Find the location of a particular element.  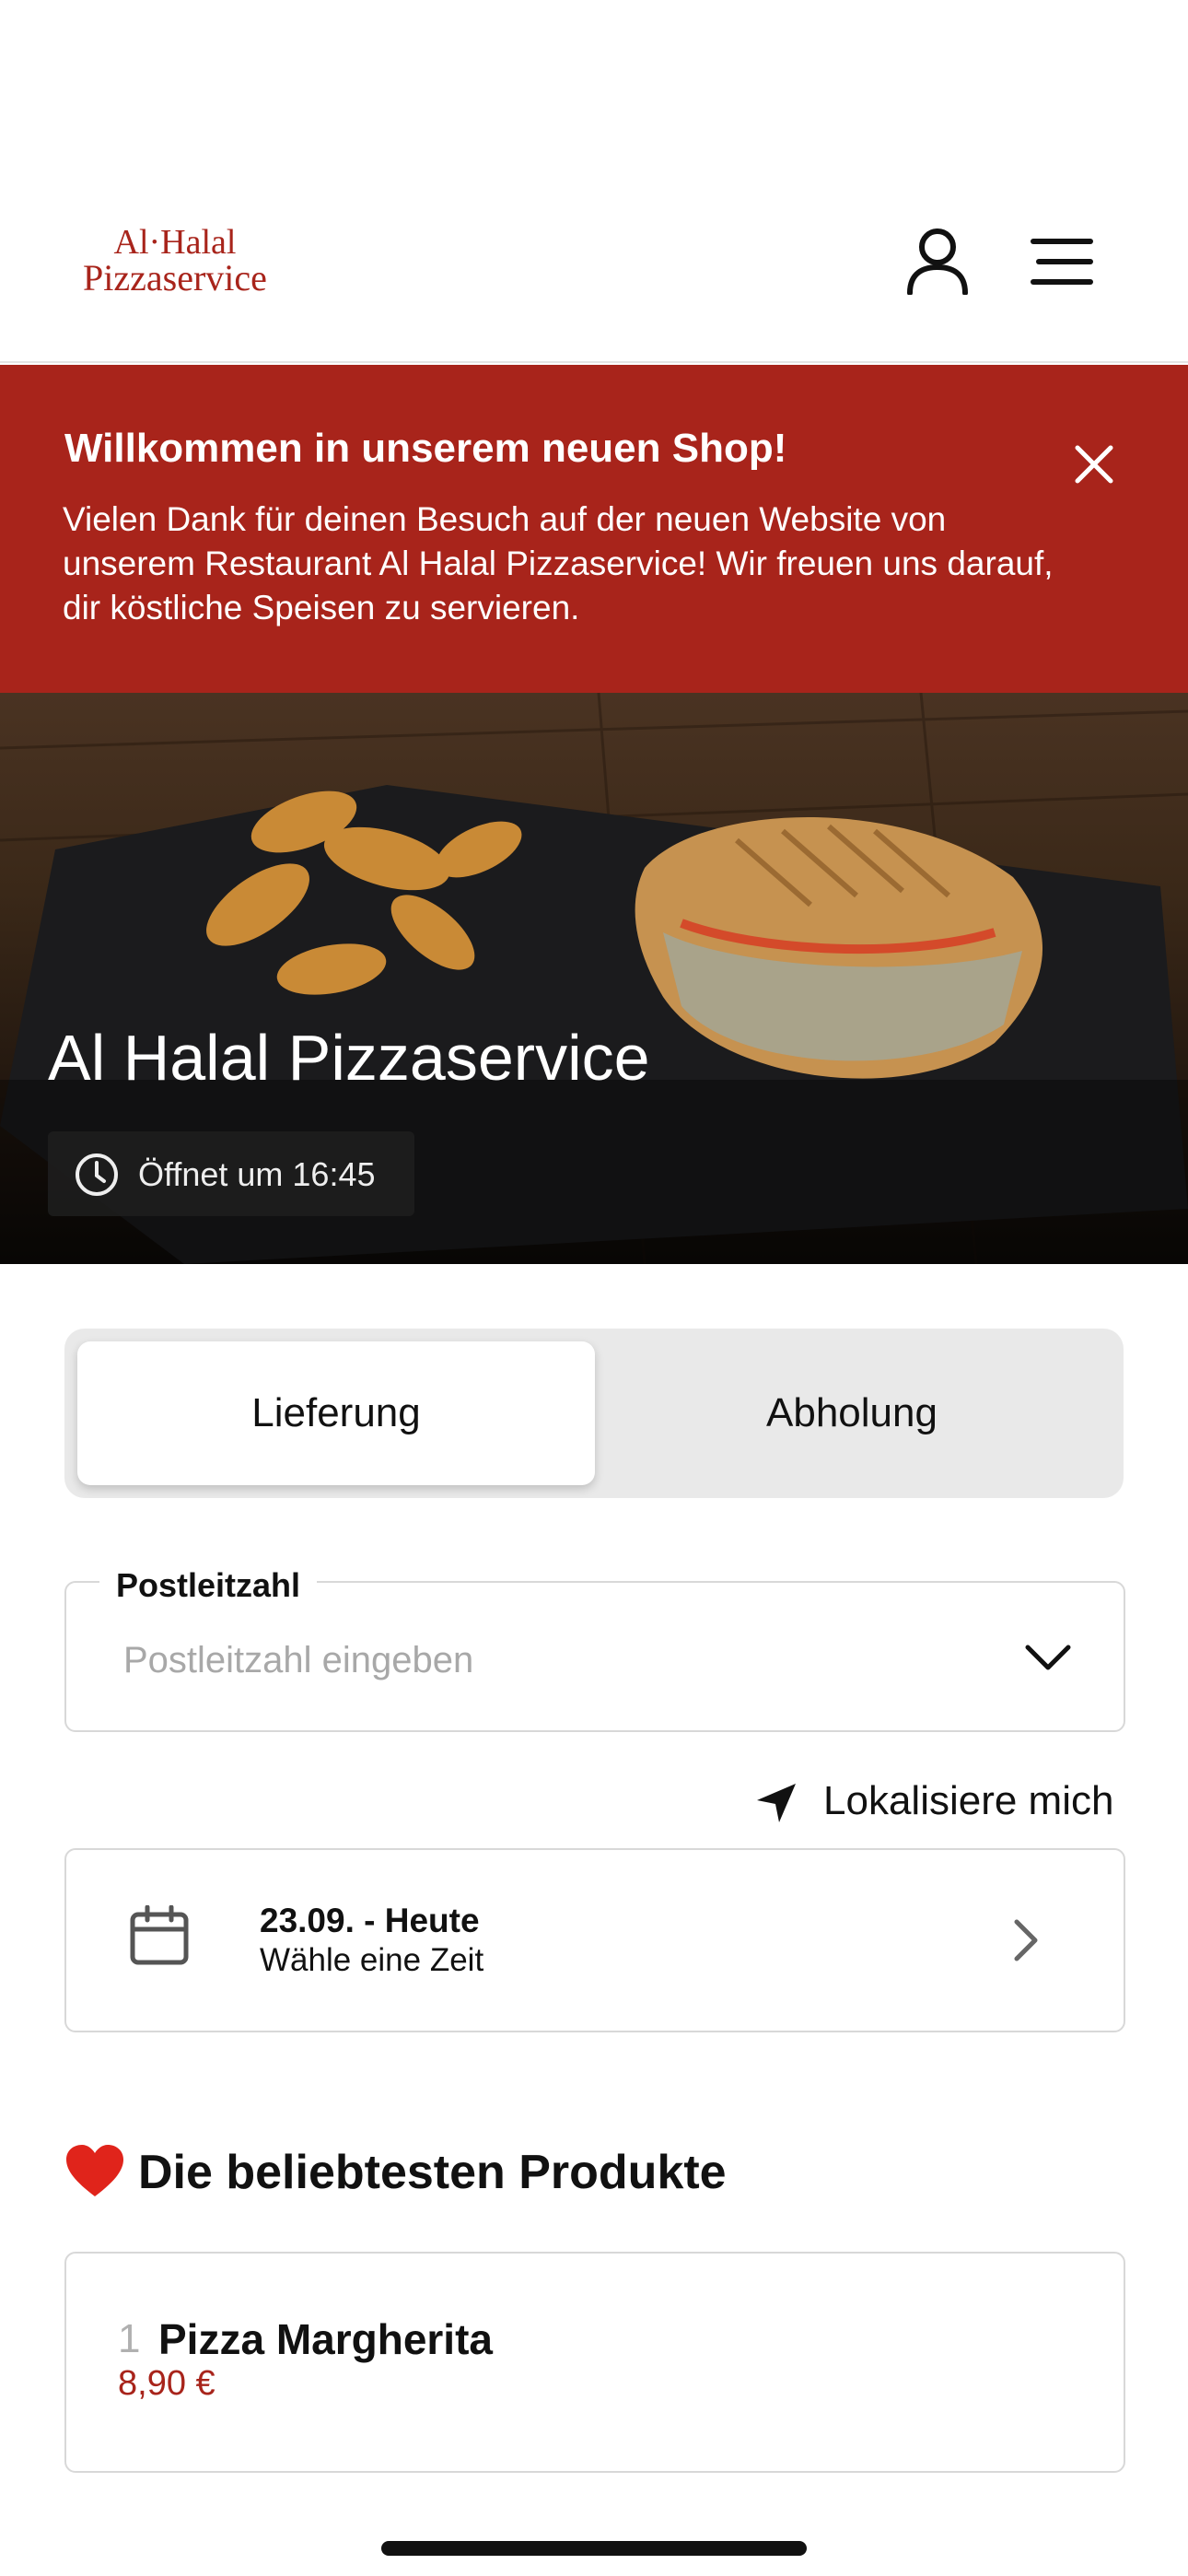

logo-line1: Al·Halal is located at coordinates (175, 243).